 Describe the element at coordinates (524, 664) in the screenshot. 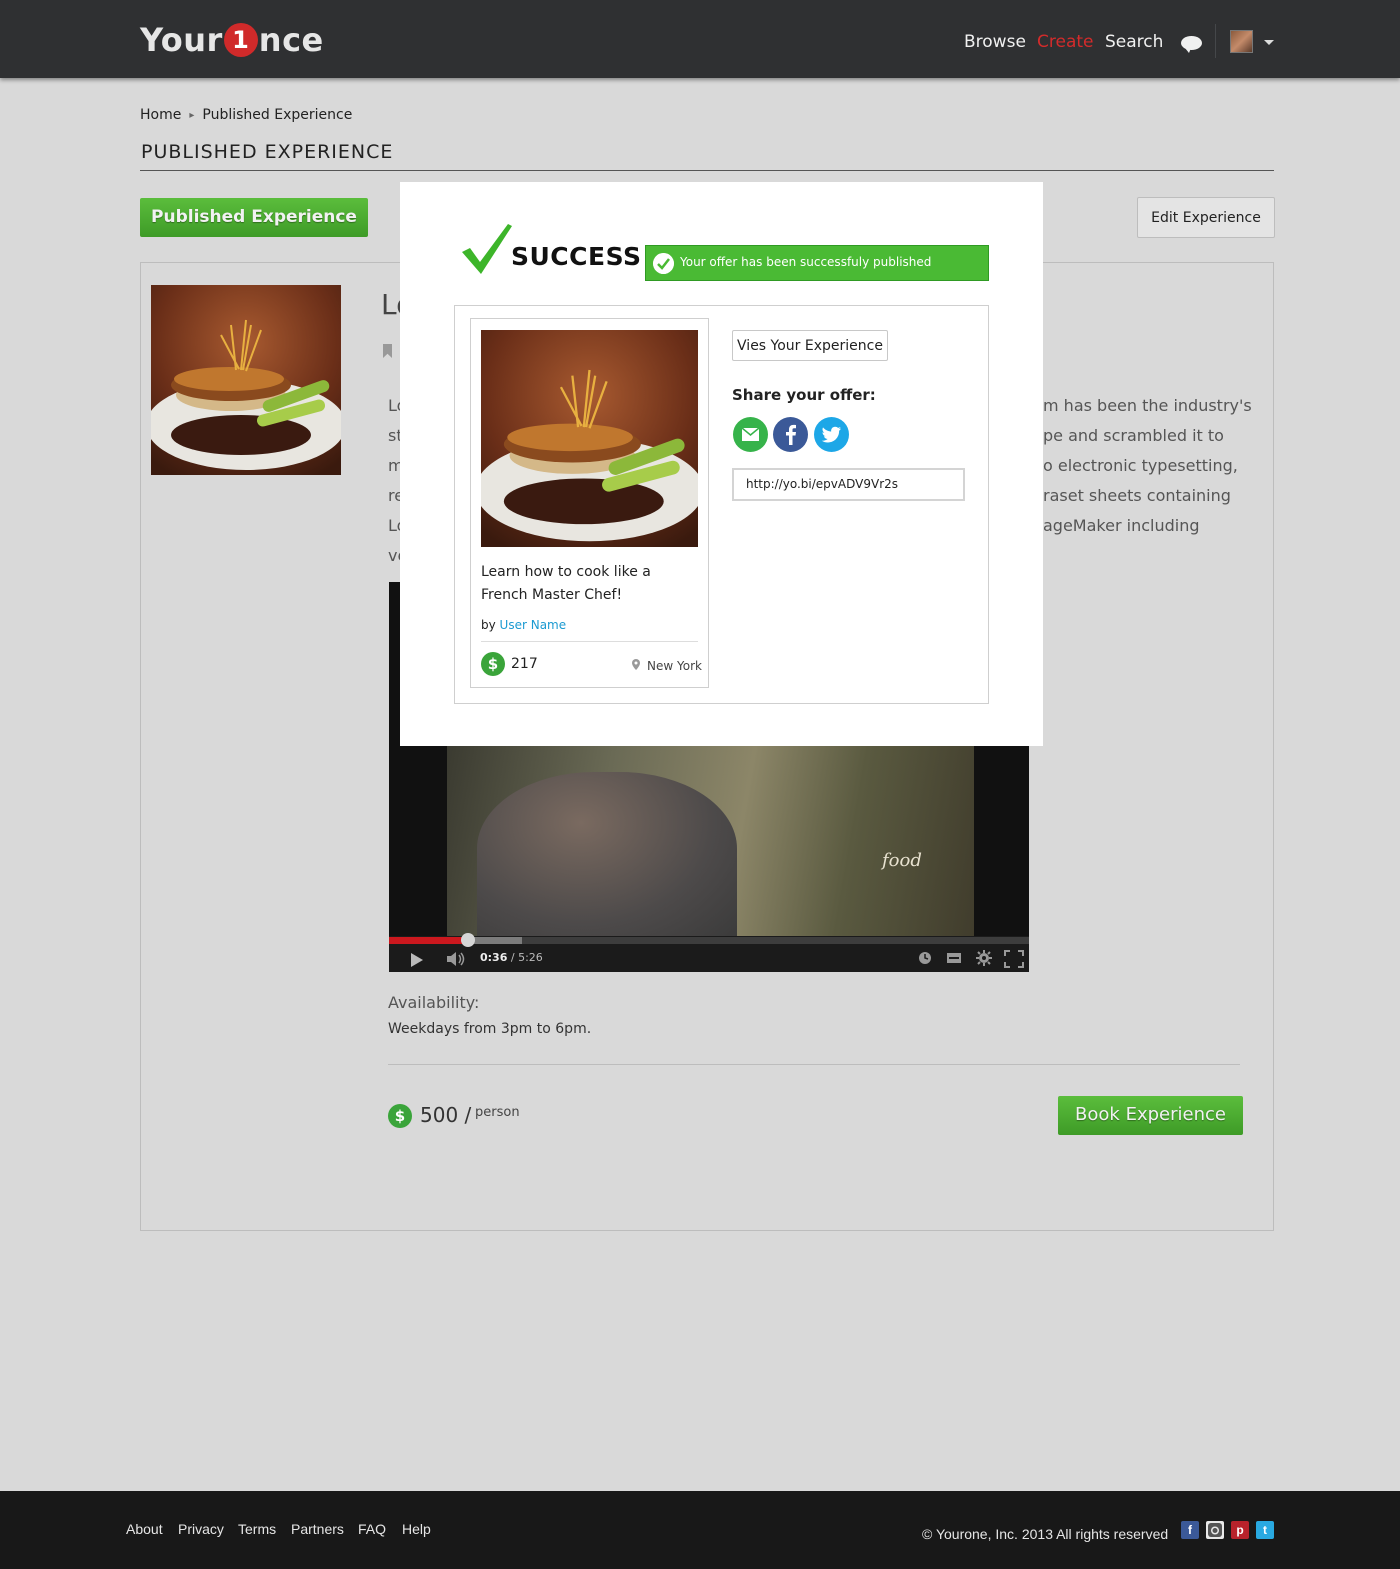

I see `card-count: 217` at that location.